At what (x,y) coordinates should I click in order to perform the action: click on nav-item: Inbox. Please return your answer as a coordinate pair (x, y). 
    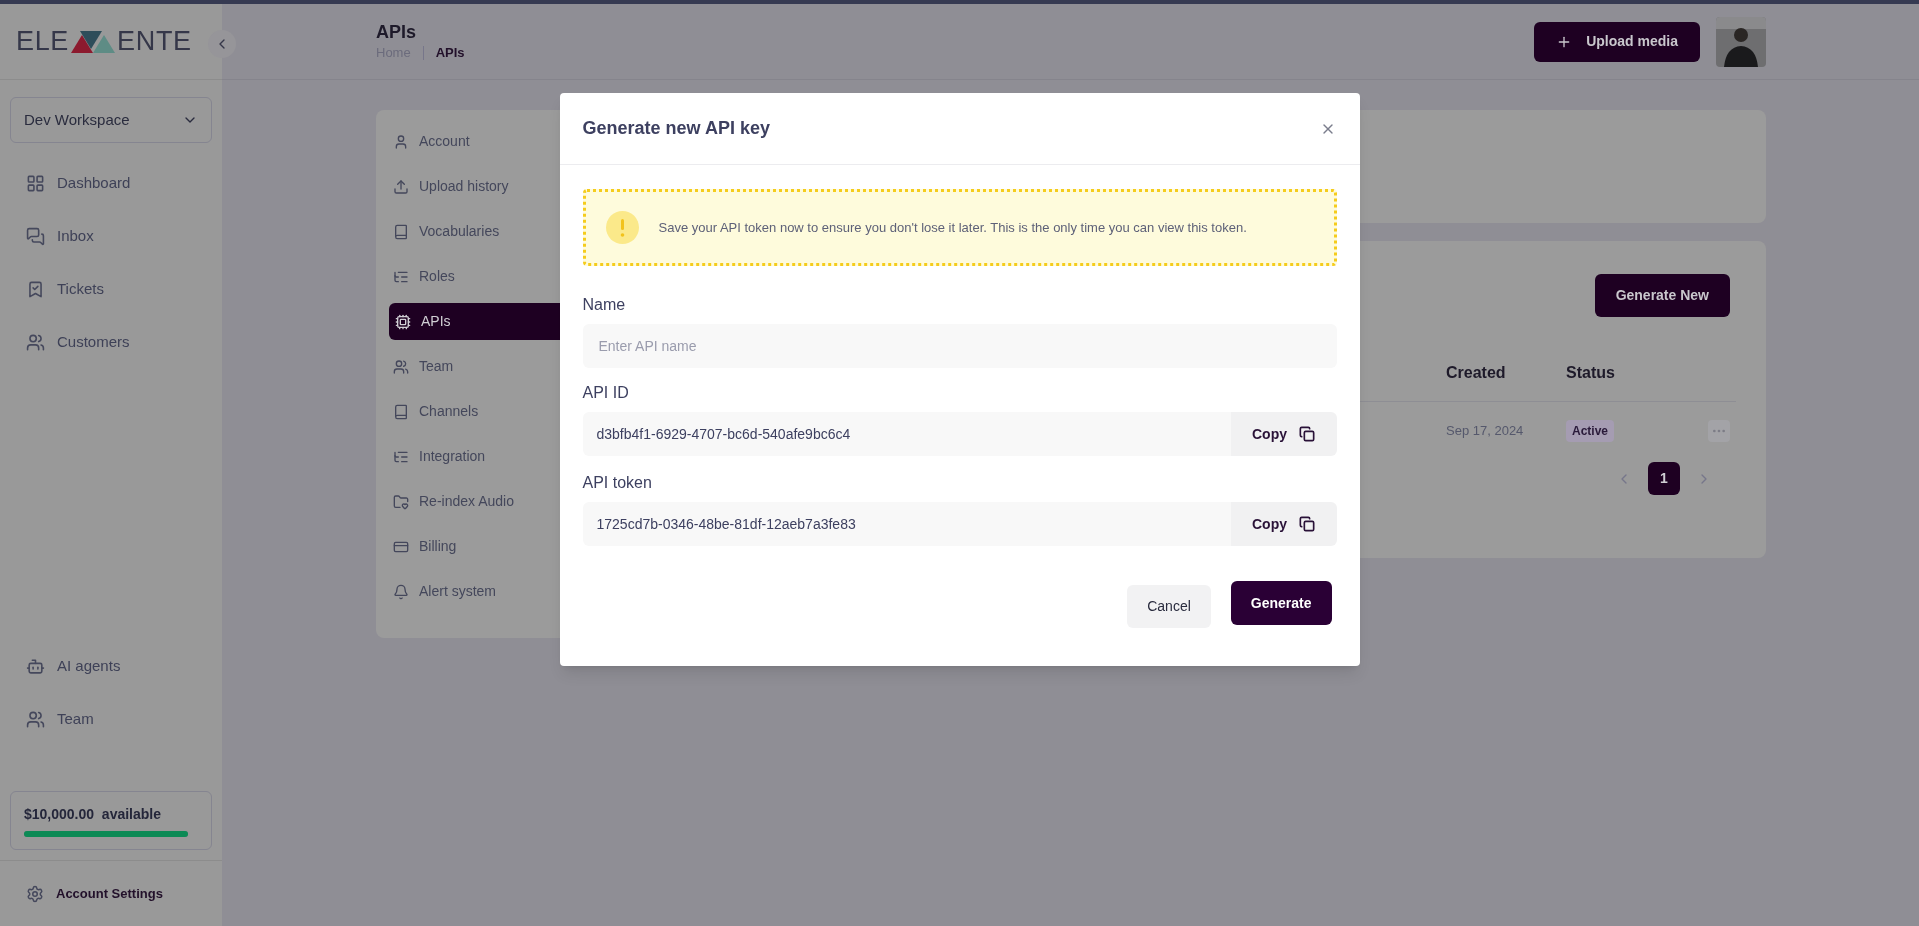
    Looking at the image, I should click on (111, 236).